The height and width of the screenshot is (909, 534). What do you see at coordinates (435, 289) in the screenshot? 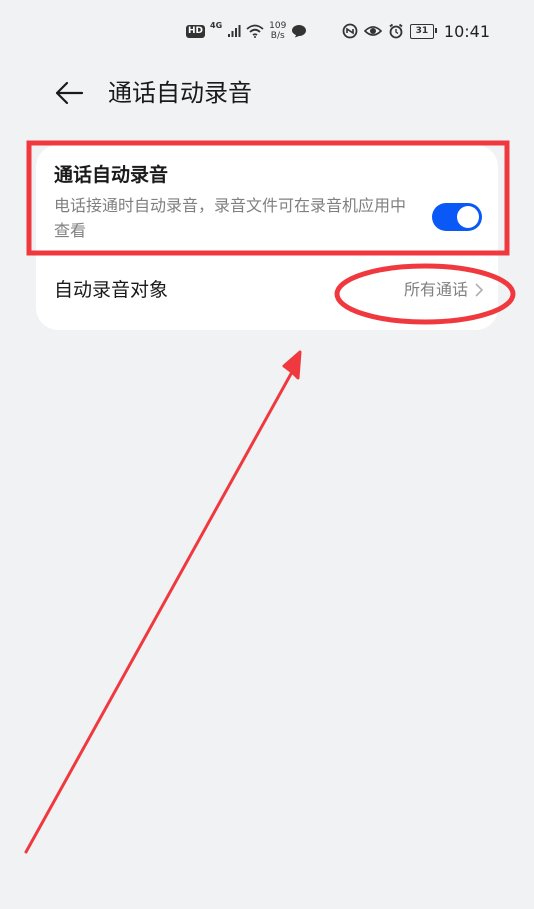
I see `record-target-value: 所有通话` at bounding box center [435, 289].